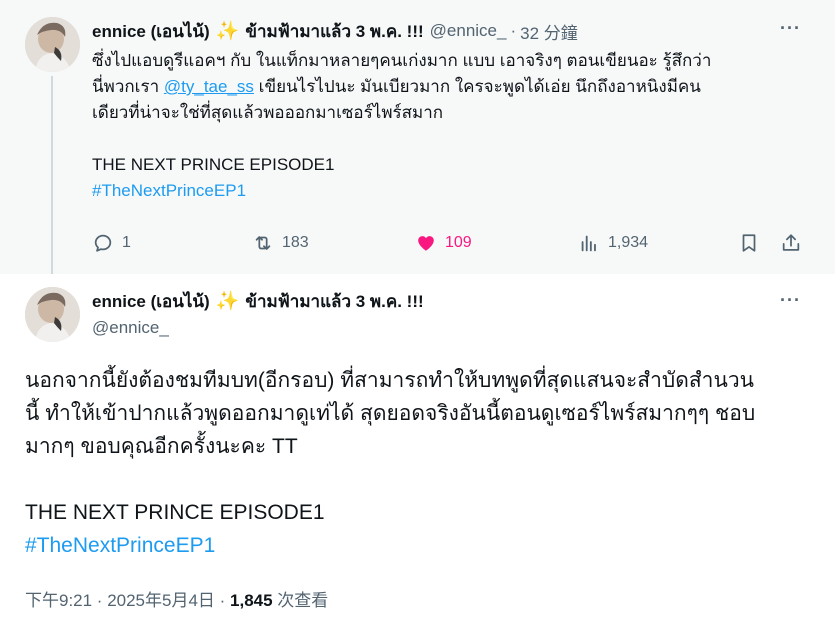 This screenshot has width=835, height=634. I want to click on bookmark-icon, so click(749, 243).